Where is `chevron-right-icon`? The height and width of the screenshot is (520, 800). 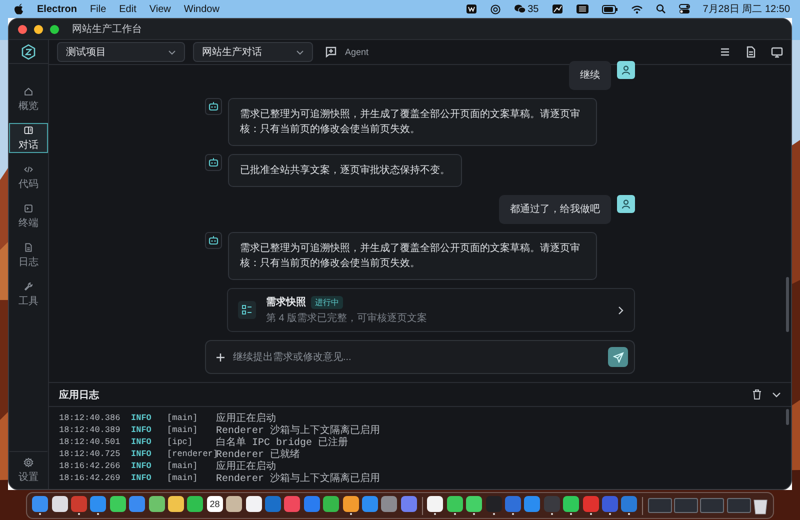
chevron-right-icon is located at coordinates (621, 310).